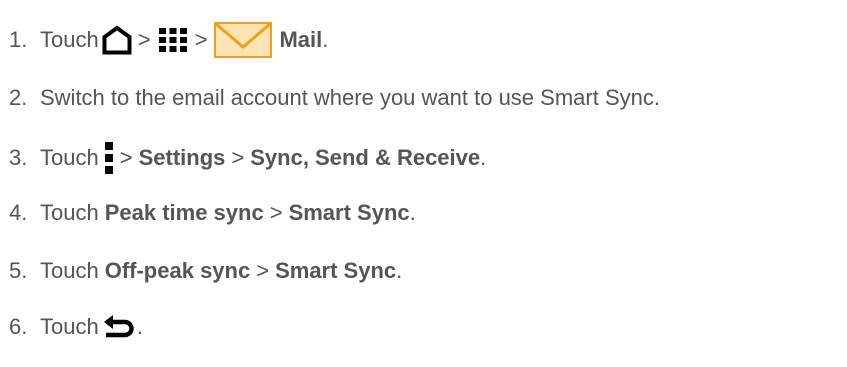 Image resolution: width=847 pixels, height=367 pixels. Describe the element at coordinates (18, 157) in the screenshot. I see `step-number: 3.` at that location.